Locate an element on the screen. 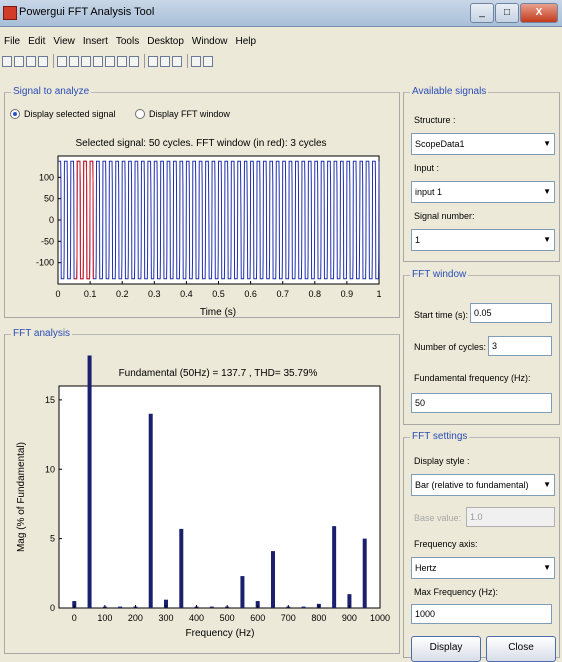 This screenshot has width=562, height=662. menu-help: Help is located at coordinates (246, 42).